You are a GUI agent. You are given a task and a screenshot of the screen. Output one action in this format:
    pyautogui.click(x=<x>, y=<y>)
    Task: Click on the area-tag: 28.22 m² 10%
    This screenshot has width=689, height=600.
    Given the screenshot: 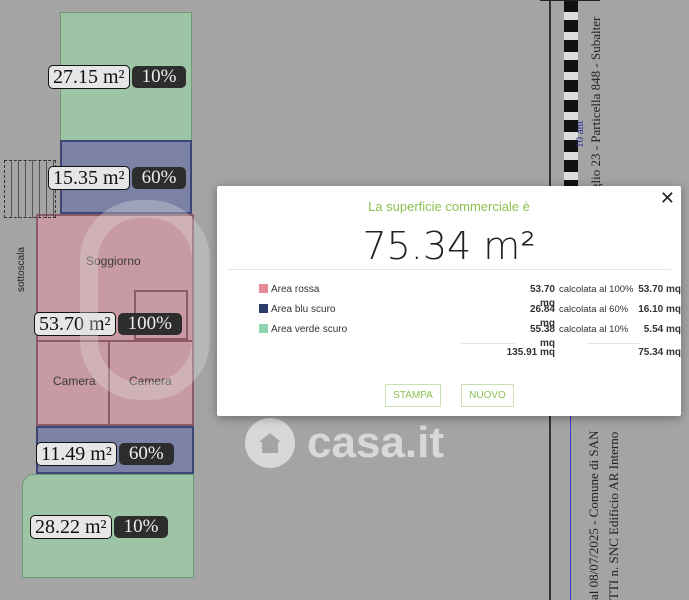 What is the action you would take?
    pyautogui.click(x=99, y=527)
    